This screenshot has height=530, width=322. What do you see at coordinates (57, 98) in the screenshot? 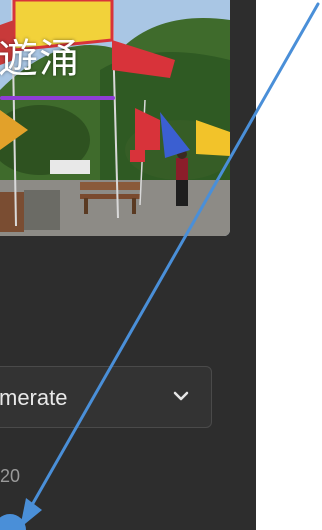
I see `text-underline` at bounding box center [57, 98].